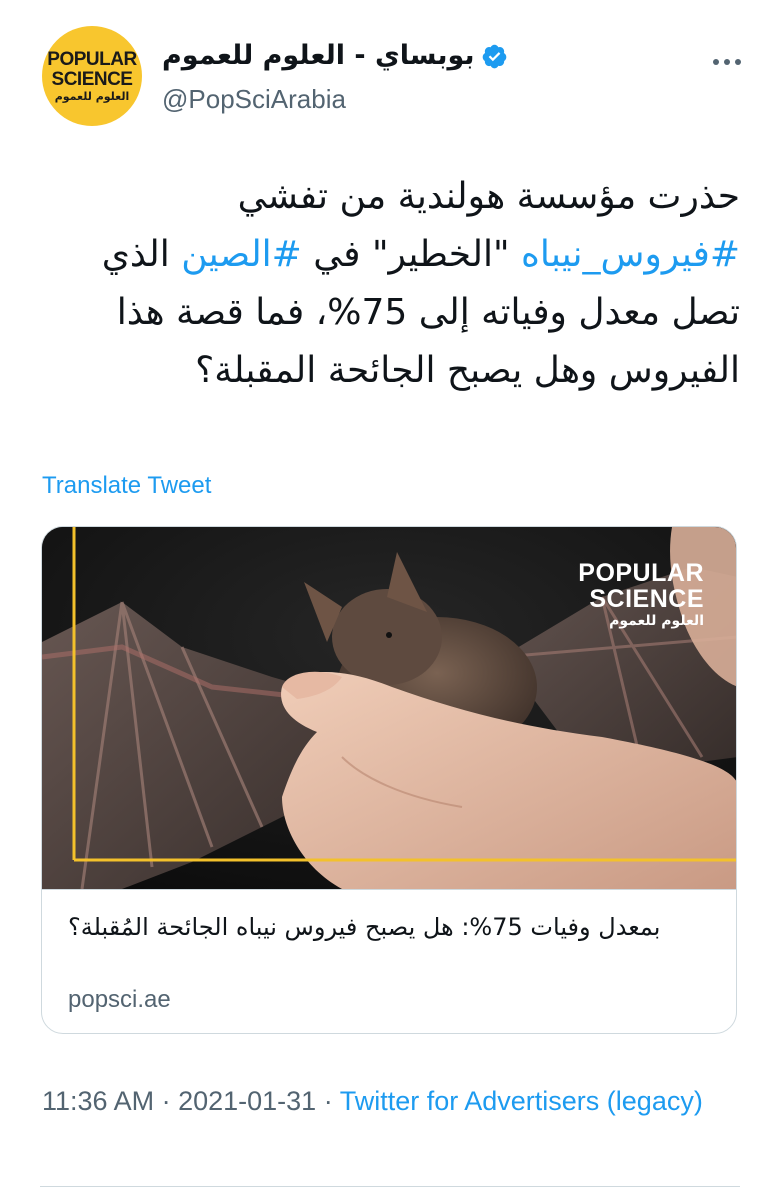 This screenshot has height=1200, width=778. Describe the element at coordinates (241, 254) in the screenshot. I see `hashtag-link: #الصين` at that location.